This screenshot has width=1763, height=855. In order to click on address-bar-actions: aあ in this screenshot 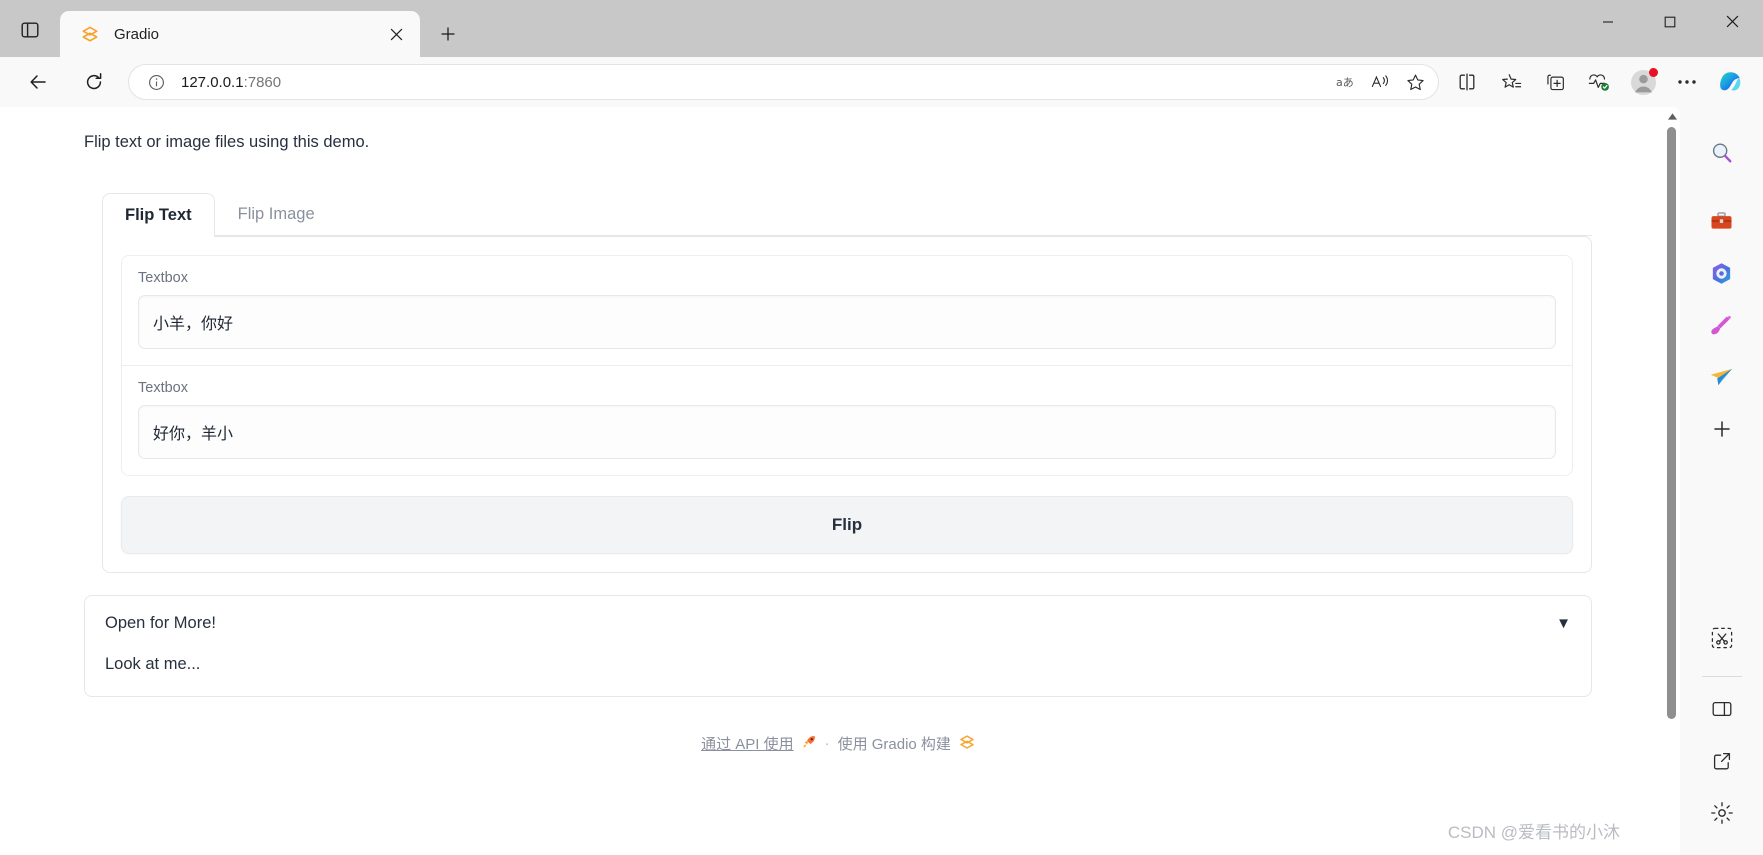, I will do `click(1381, 82)`.